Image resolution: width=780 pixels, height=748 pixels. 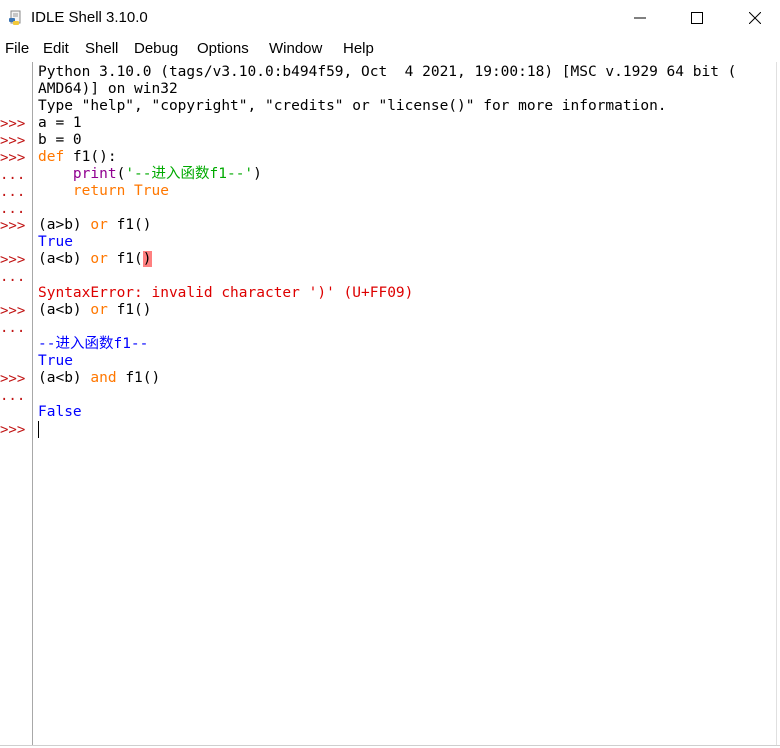 I want to click on menu-edit: Edit, so click(x=56, y=48).